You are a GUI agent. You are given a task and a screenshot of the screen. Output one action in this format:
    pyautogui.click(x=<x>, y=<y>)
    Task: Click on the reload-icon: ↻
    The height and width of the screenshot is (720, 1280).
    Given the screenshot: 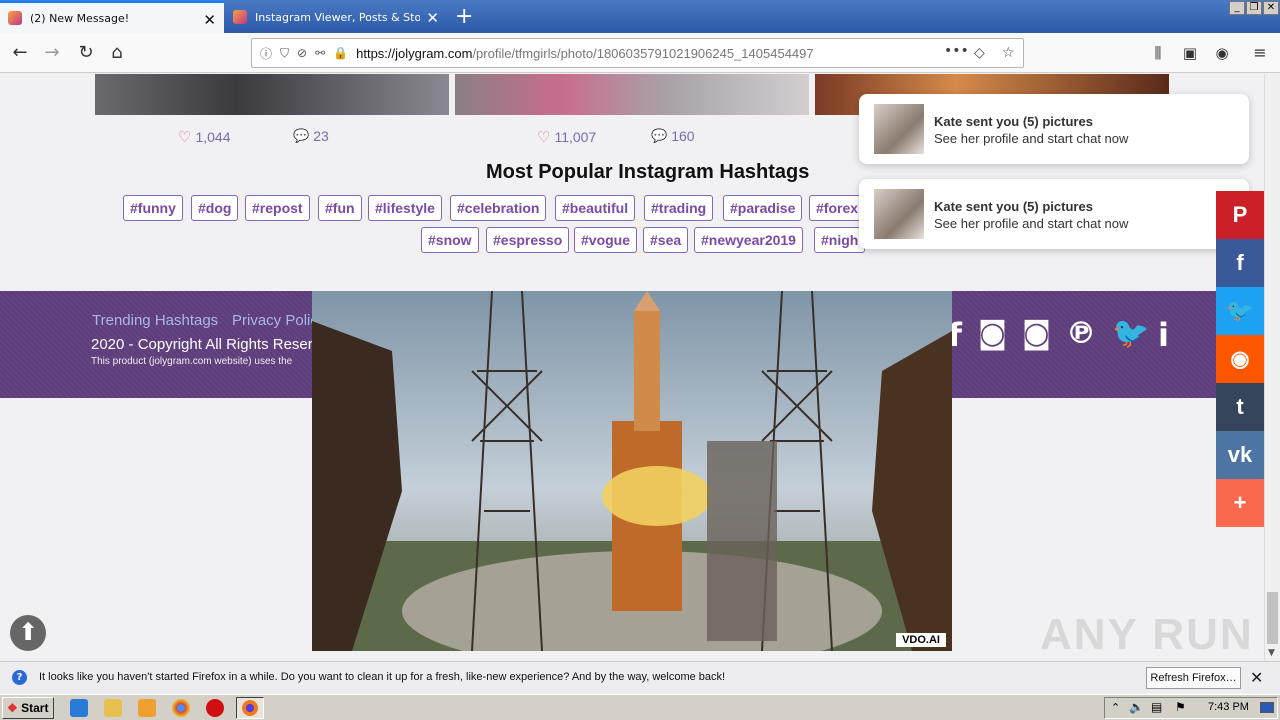 What is the action you would take?
    pyautogui.click(x=86, y=53)
    